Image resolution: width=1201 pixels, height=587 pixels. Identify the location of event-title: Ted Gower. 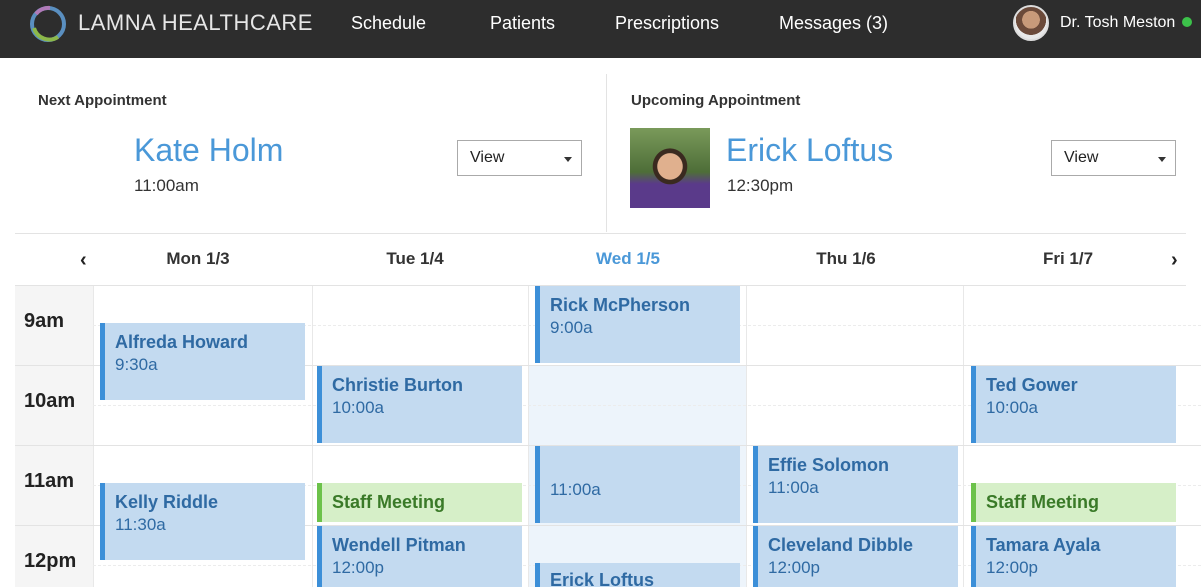
(1032, 385).